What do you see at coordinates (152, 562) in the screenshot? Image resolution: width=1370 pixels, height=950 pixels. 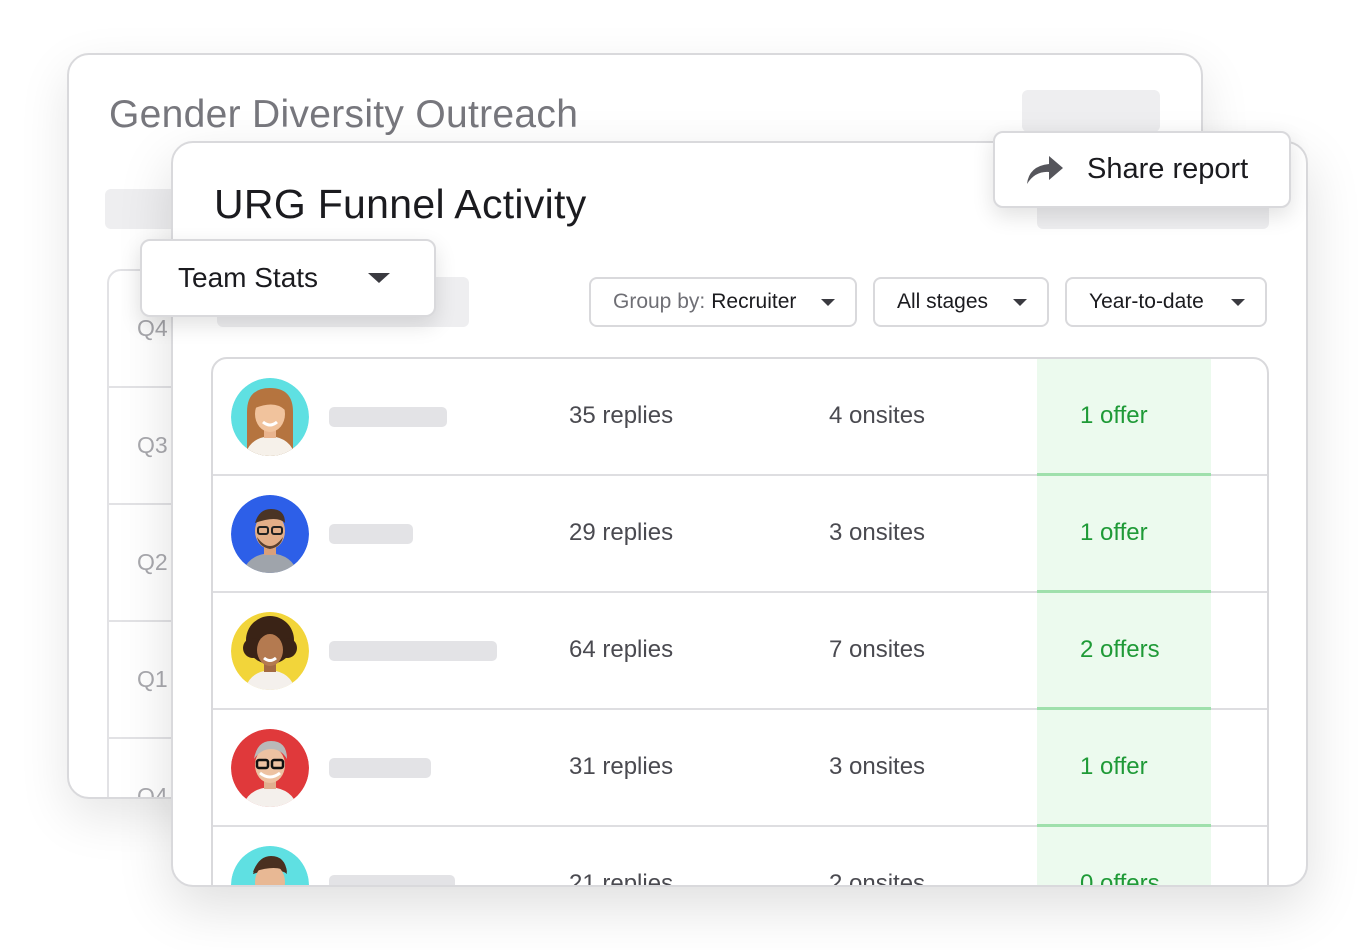 I see `quarter-label: Q2` at bounding box center [152, 562].